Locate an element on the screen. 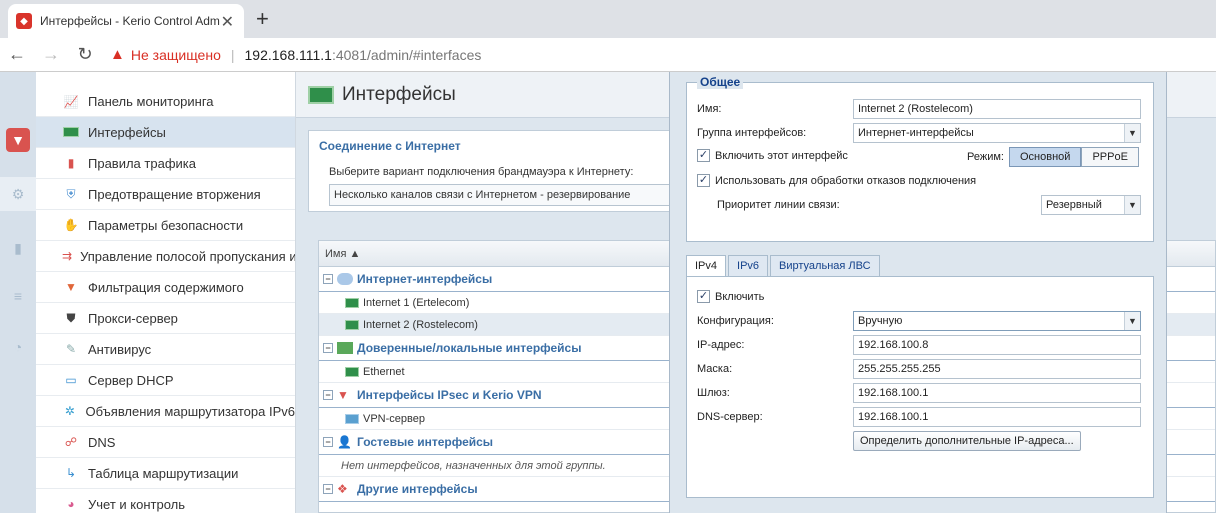  forward-arrow-icon: → is located at coordinates (51, 54).